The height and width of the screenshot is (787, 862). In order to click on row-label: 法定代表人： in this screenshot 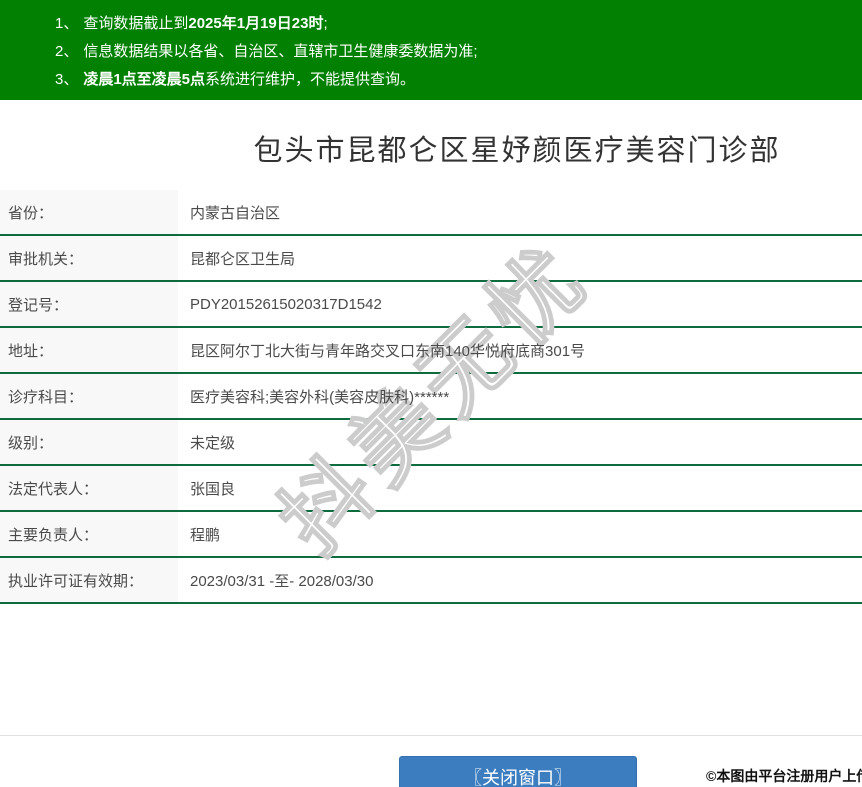, I will do `click(89, 488)`.